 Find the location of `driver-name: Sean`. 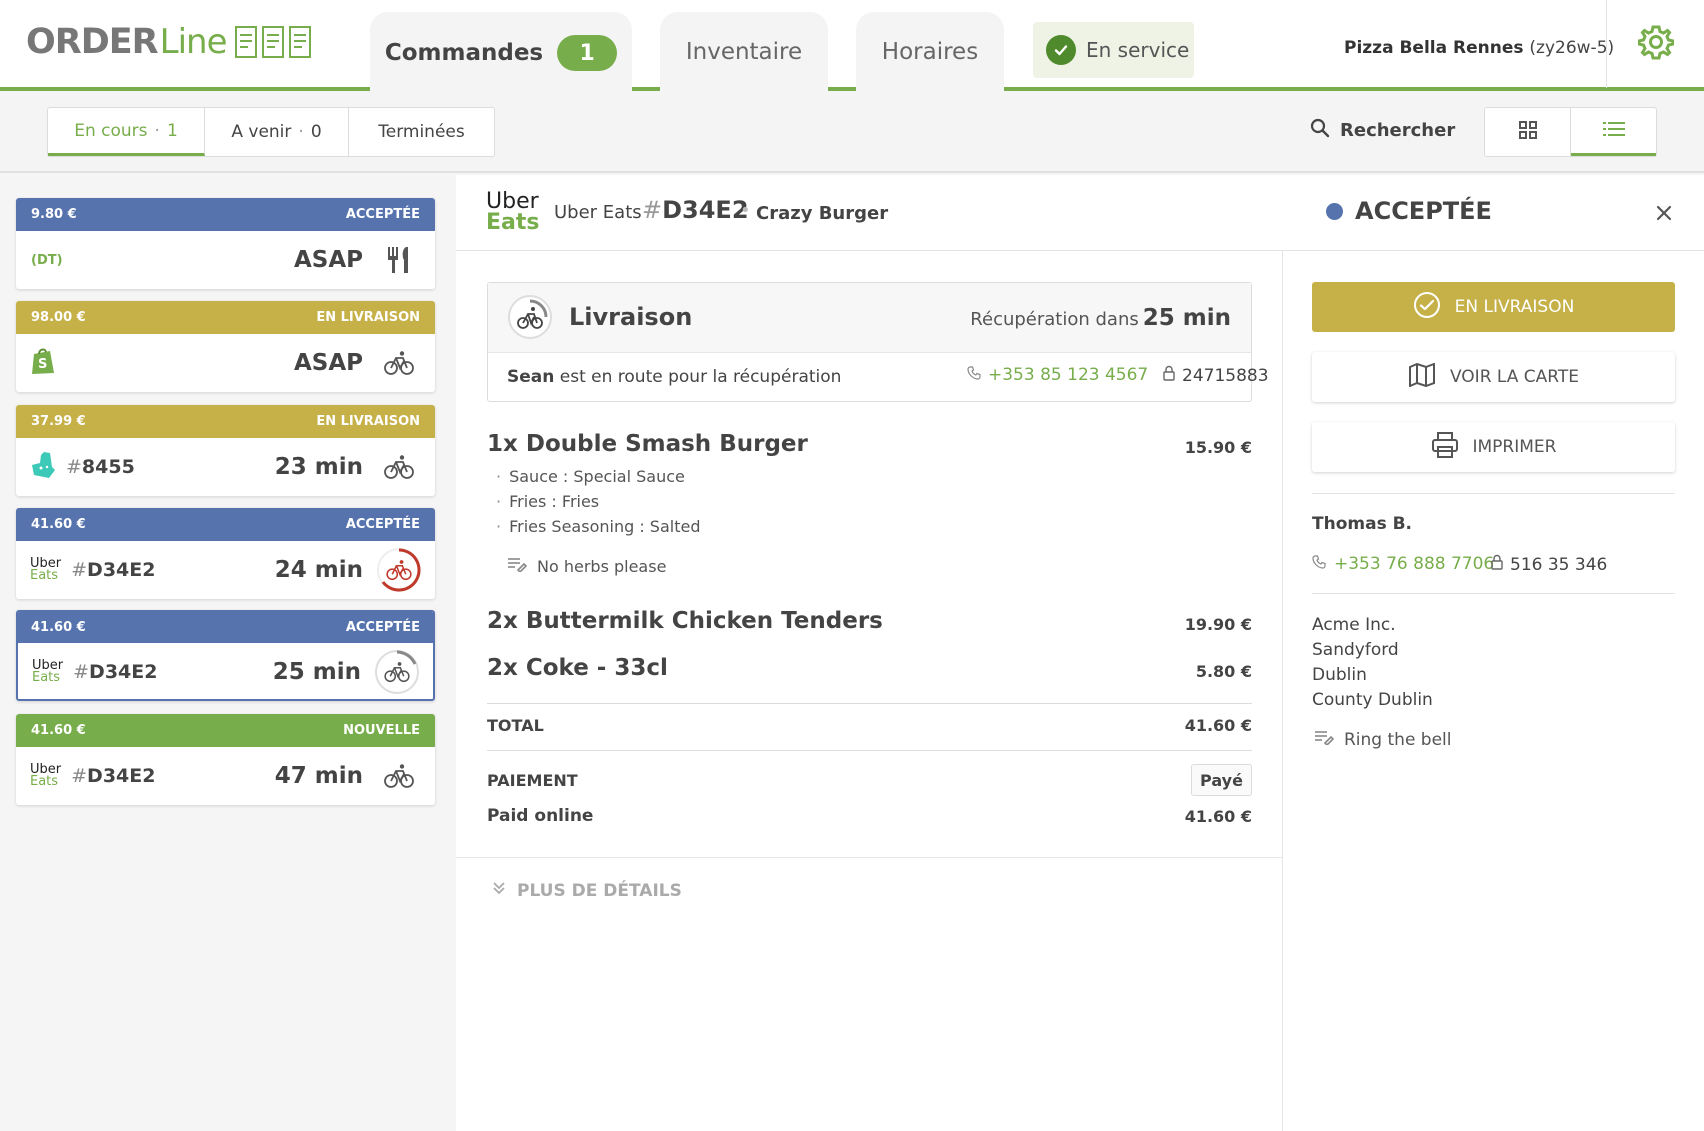

driver-name: Sean is located at coordinates (531, 377).